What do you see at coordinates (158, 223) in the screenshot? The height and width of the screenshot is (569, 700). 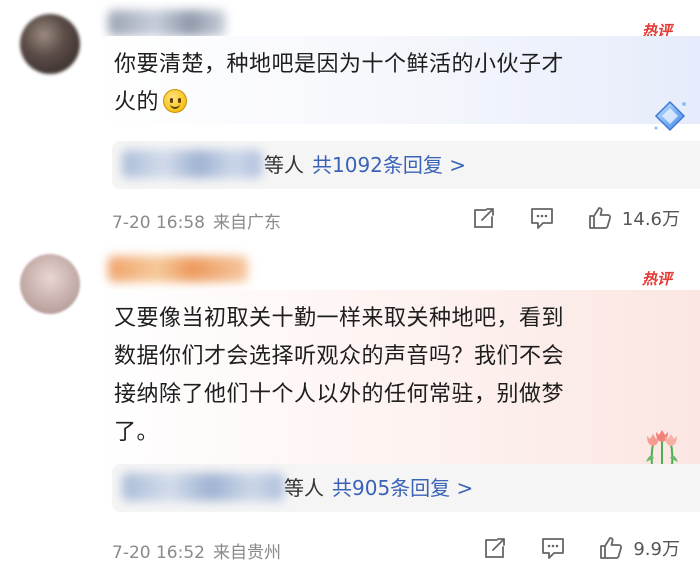 I see `comment-date: 7-20 16:58` at bounding box center [158, 223].